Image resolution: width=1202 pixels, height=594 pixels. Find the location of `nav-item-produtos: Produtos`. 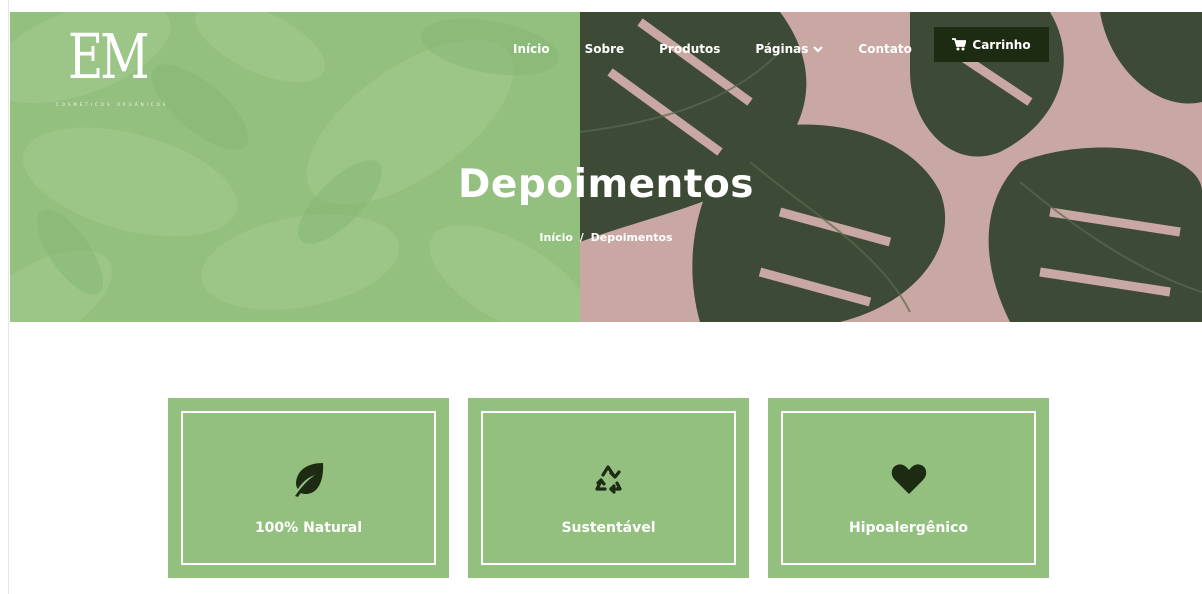

nav-item-produtos: Produtos is located at coordinates (689, 49).